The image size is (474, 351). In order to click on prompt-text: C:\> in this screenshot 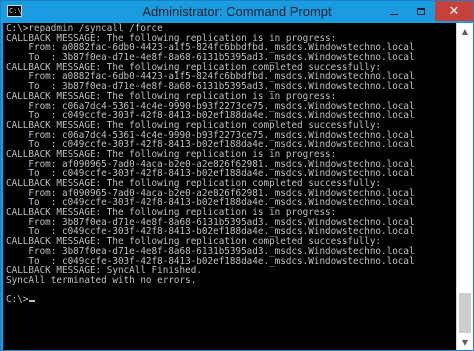, I will do `click(17, 300)`.